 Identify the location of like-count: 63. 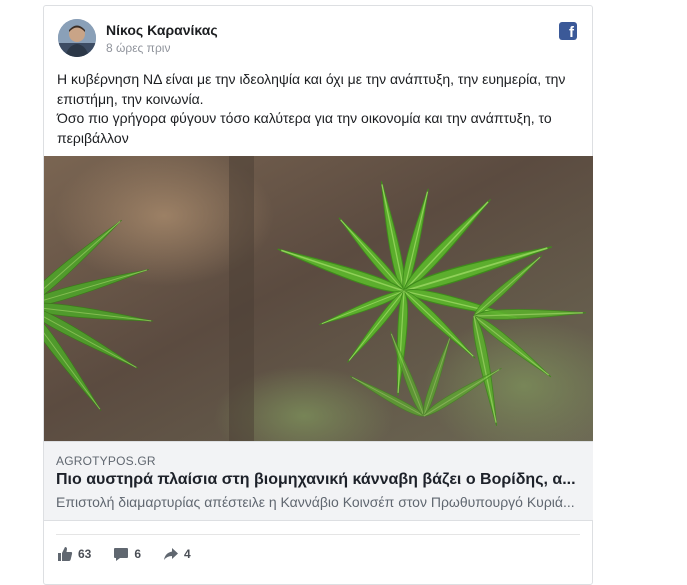
(85, 554).